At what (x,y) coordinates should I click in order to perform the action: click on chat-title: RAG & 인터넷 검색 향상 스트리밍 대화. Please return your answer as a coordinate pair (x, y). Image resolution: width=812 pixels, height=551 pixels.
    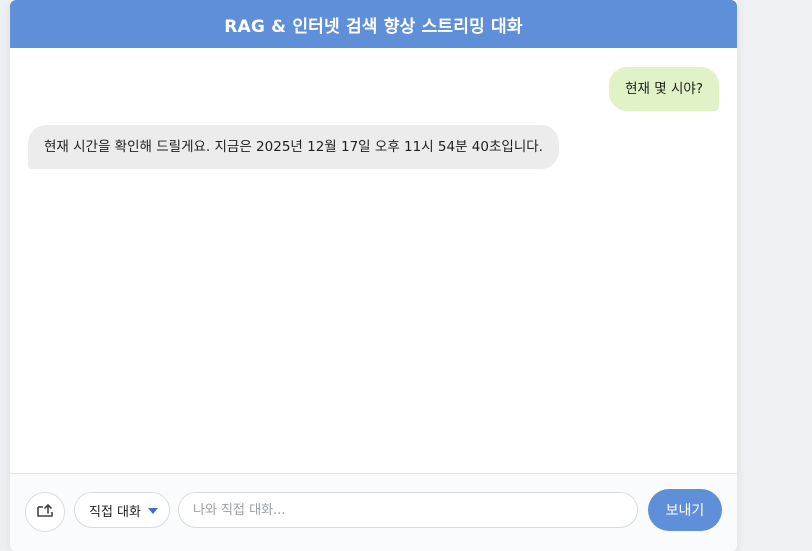
    Looking at the image, I should click on (373, 26).